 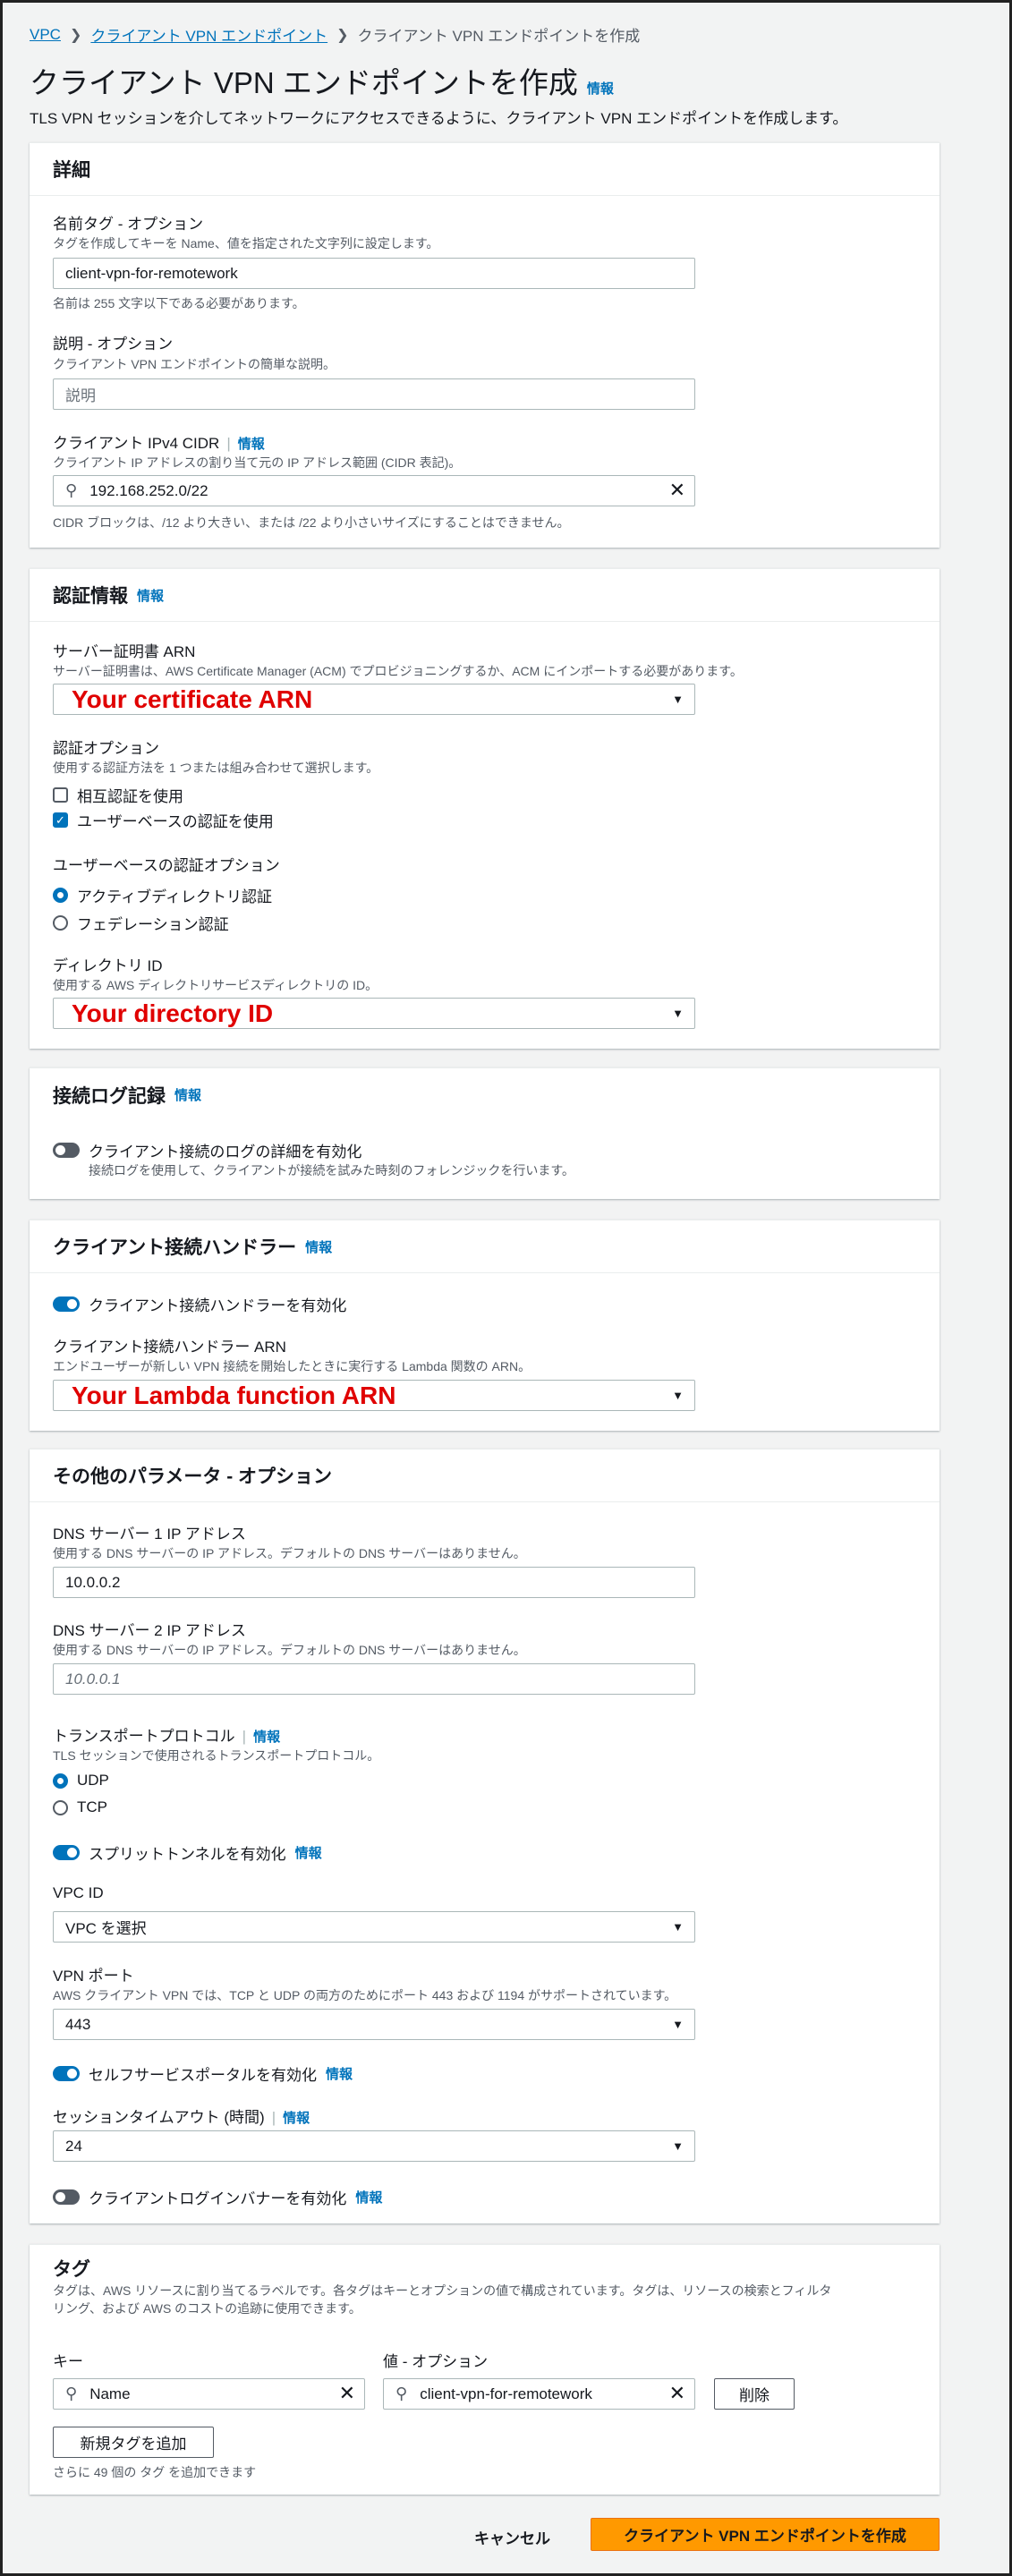 I want to click on tags-heading: タグ, so click(x=72, y=2269).